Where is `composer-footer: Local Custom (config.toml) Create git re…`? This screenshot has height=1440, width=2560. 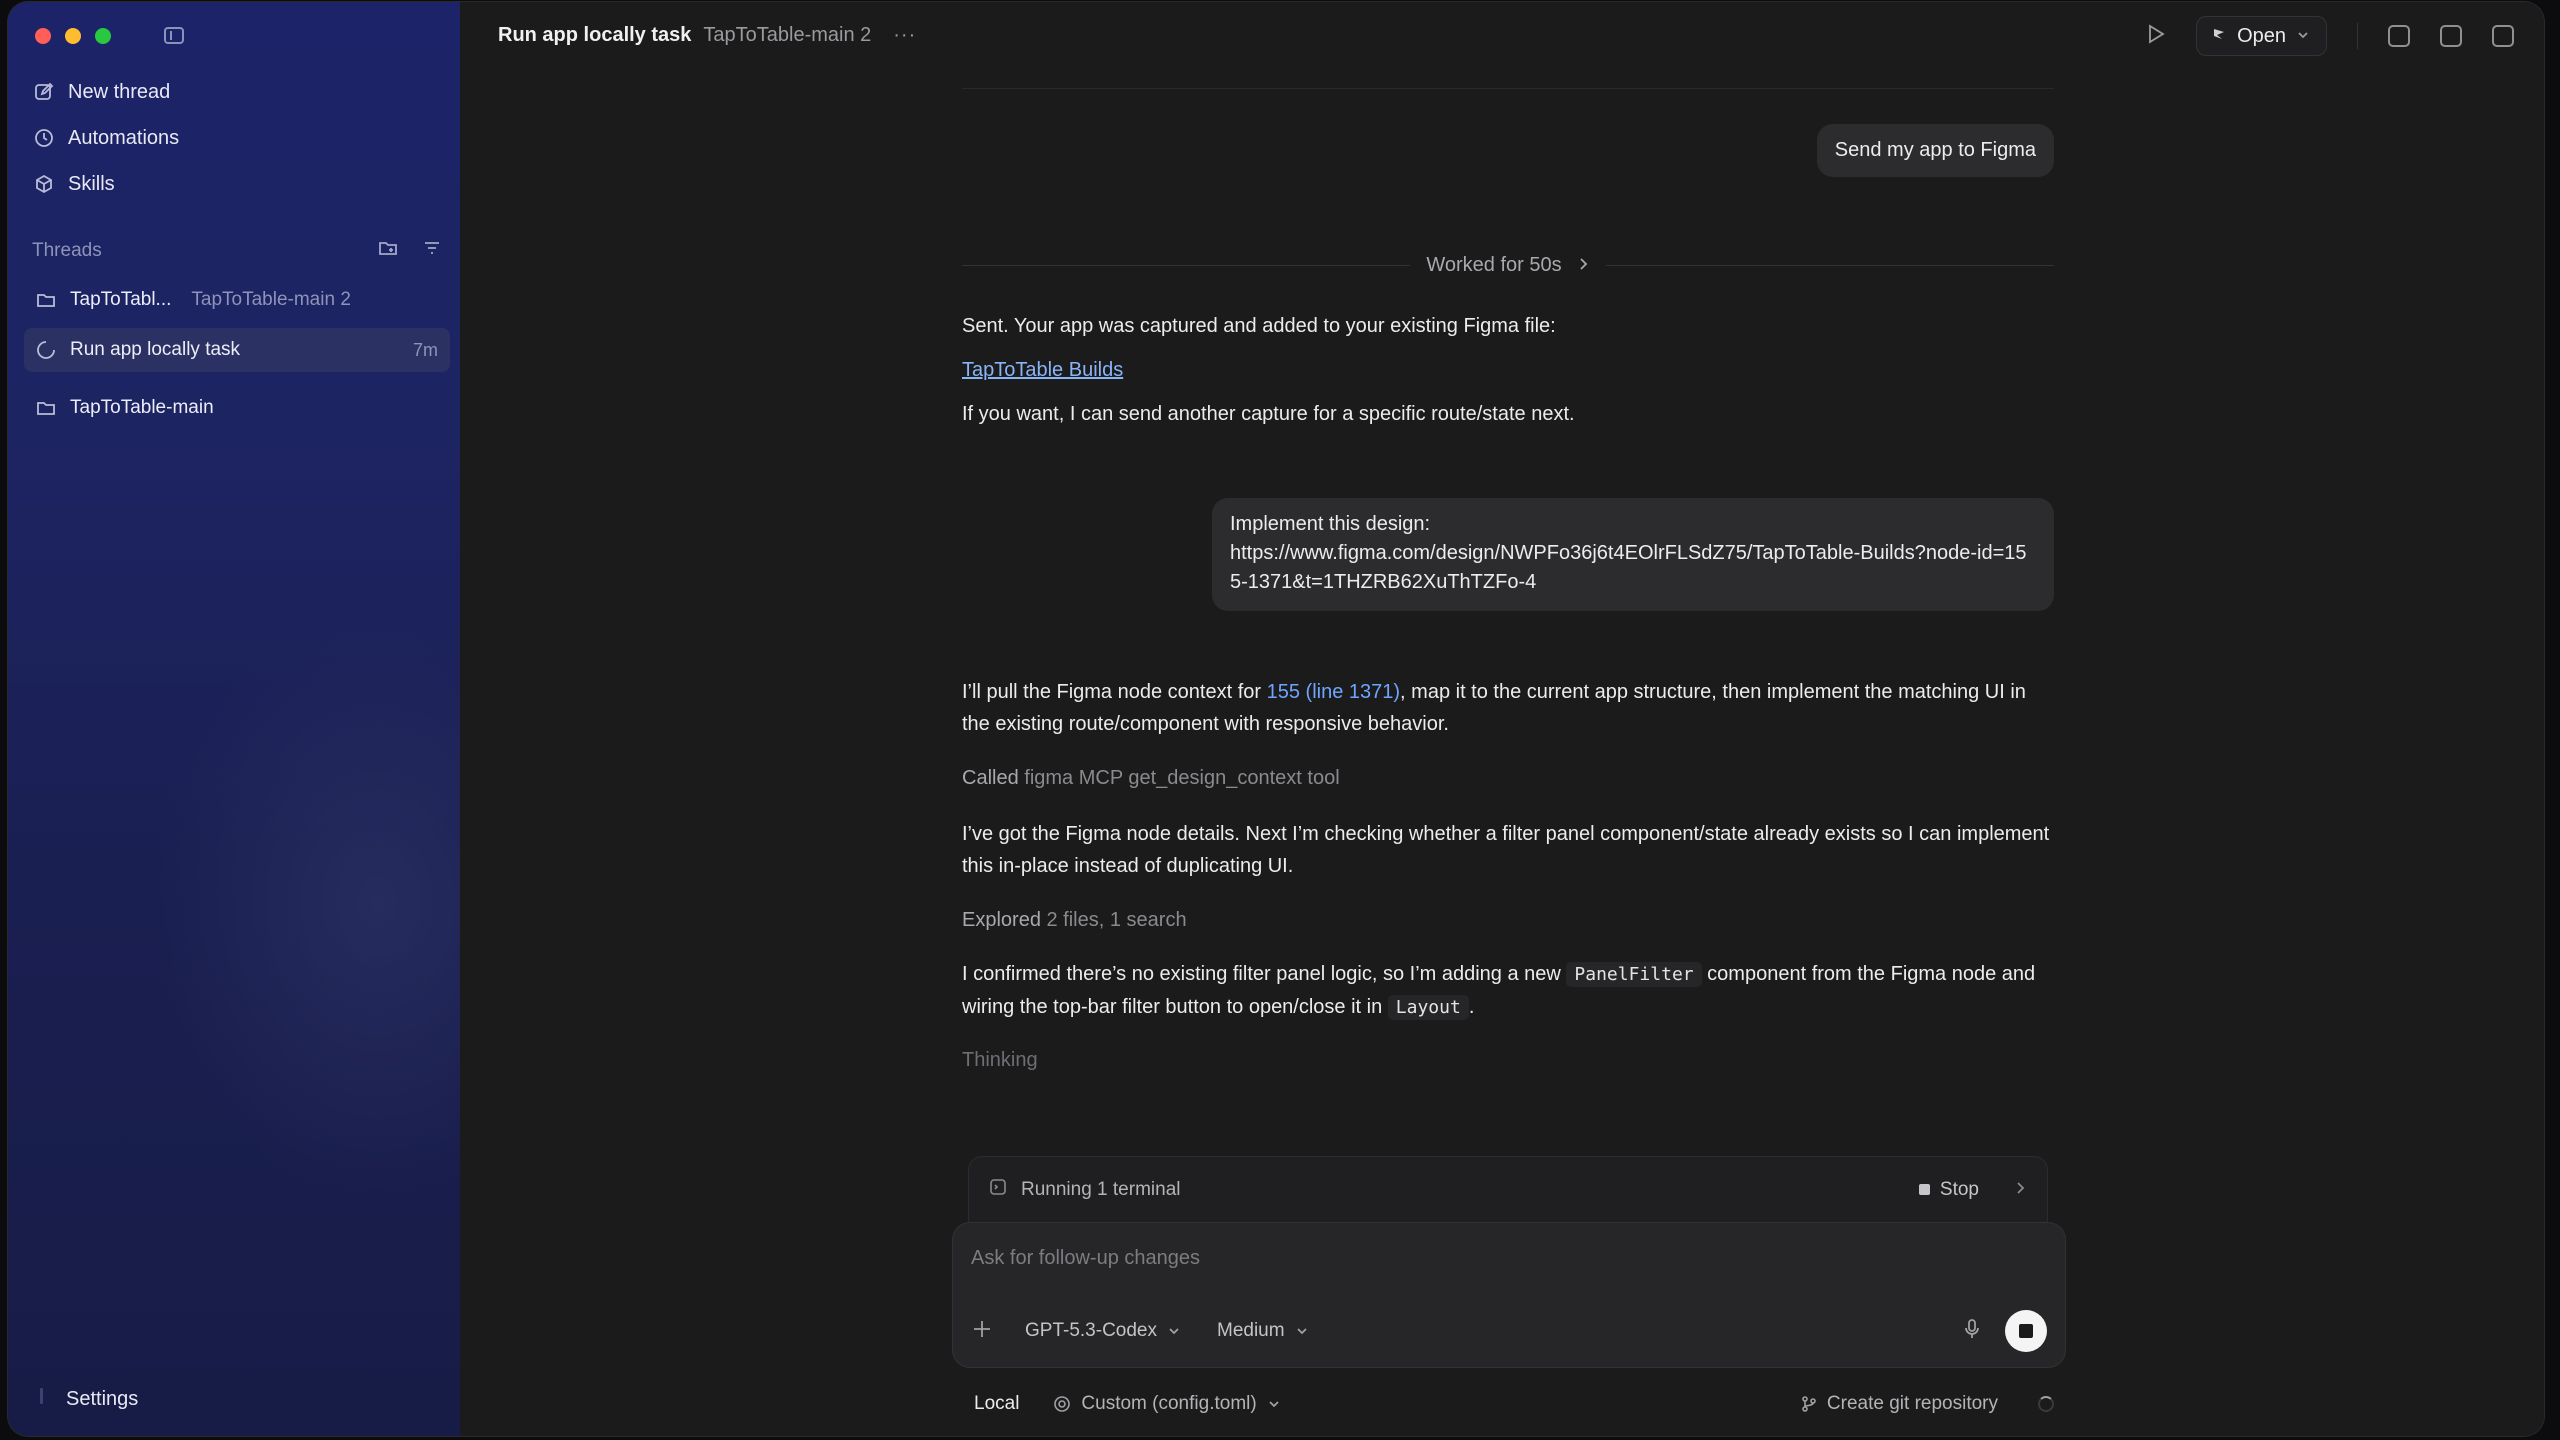
composer-footer: Local Custom (config.toml) Create git re… is located at coordinates (1509, 1404).